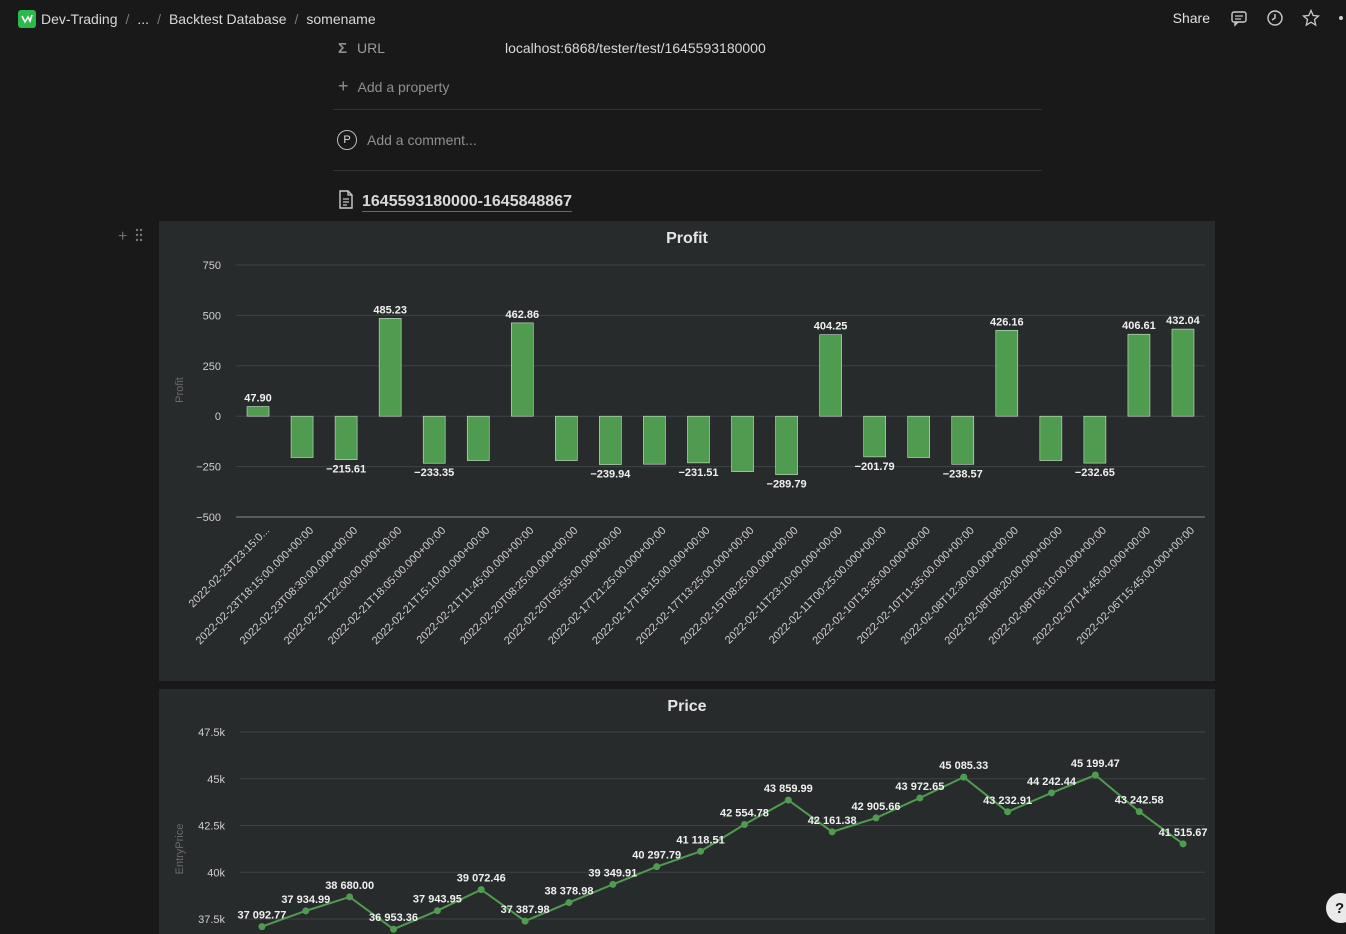 This screenshot has height=934, width=1346. What do you see at coordinates (1342, 18) in the screenshot?
I see `more-options-icon` at bounding box center [1342, 18].